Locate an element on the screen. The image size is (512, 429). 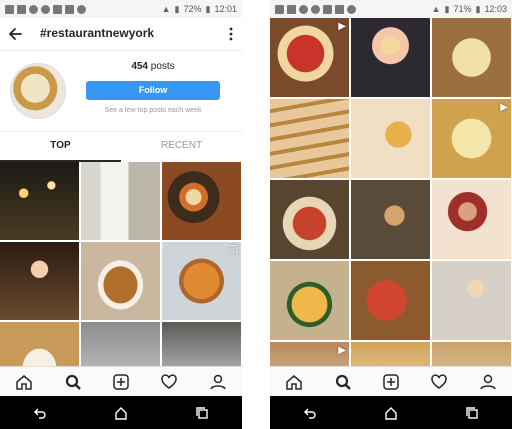
follow-hint: See a few top posts each week is located at coordinates (153, 110).